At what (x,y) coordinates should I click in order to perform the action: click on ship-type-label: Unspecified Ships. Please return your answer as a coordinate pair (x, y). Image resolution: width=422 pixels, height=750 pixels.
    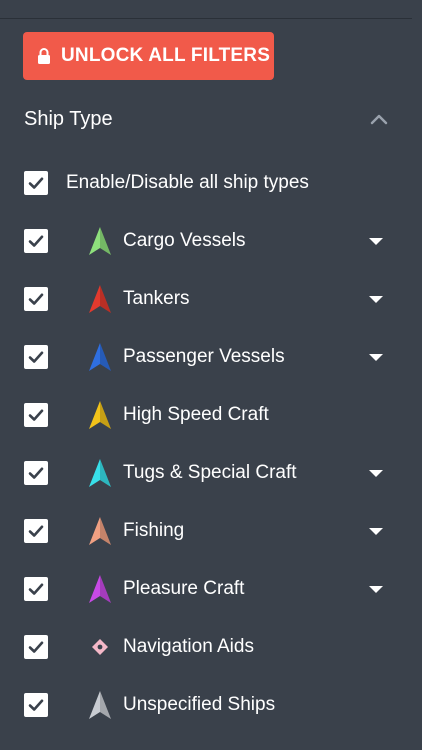
    Looking at the image, I should click on (199, 704).